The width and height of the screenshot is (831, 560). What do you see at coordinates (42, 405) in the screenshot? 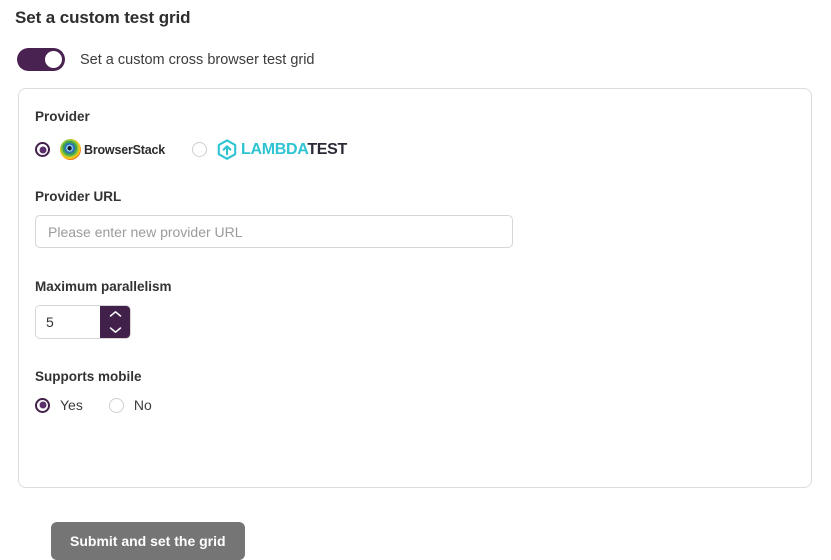
I see `supports-mobile-radio-yes` at bounding box center [42, 405].